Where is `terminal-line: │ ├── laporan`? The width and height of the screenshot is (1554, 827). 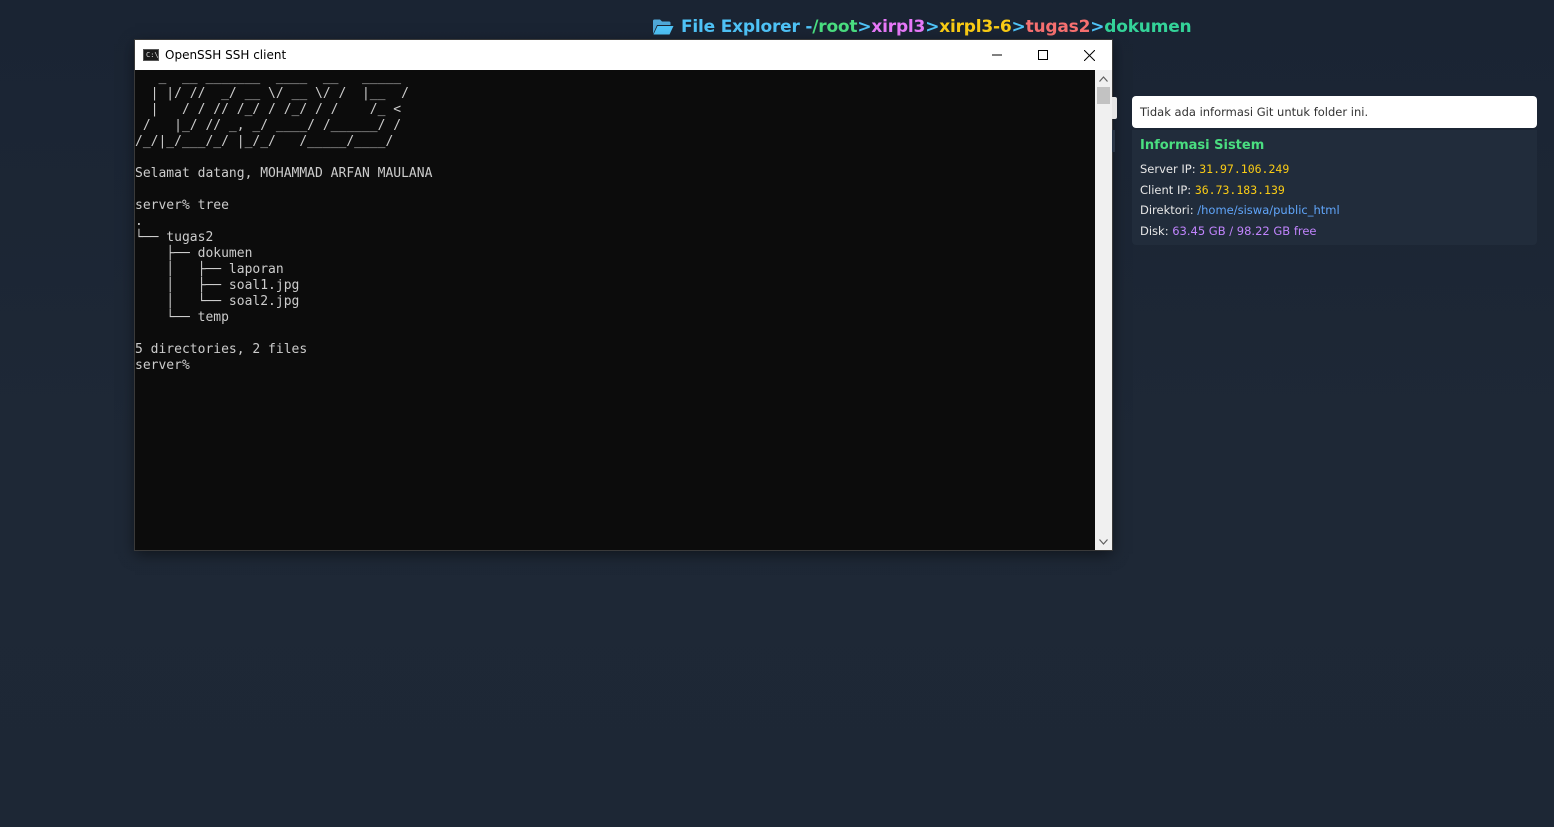
terminal-line: │ ├── laporan is located at coordinates (209, 269).